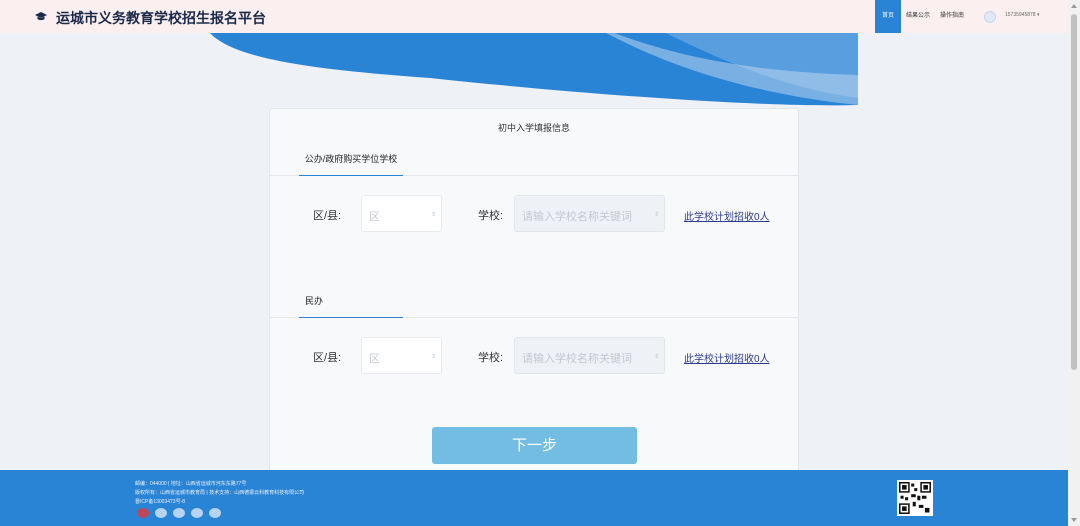 The width and height of the screenshot is (1080, 526). I want to click on scroll-down-icon, so click(1074, 520).